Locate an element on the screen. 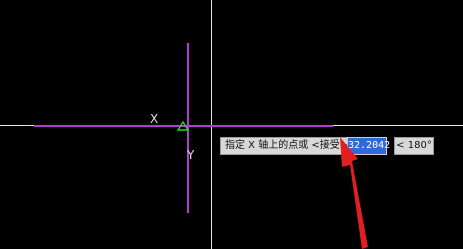 This screenshot has height=249, width=463. red-arrow-icon is located at coordinates (354, 193).